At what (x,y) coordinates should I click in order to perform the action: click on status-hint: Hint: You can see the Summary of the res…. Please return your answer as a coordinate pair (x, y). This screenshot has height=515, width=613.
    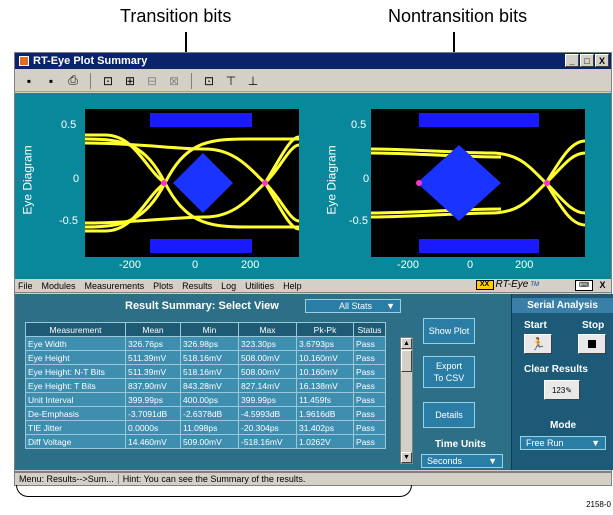
    Looking at the image, I should click on (214, 479).